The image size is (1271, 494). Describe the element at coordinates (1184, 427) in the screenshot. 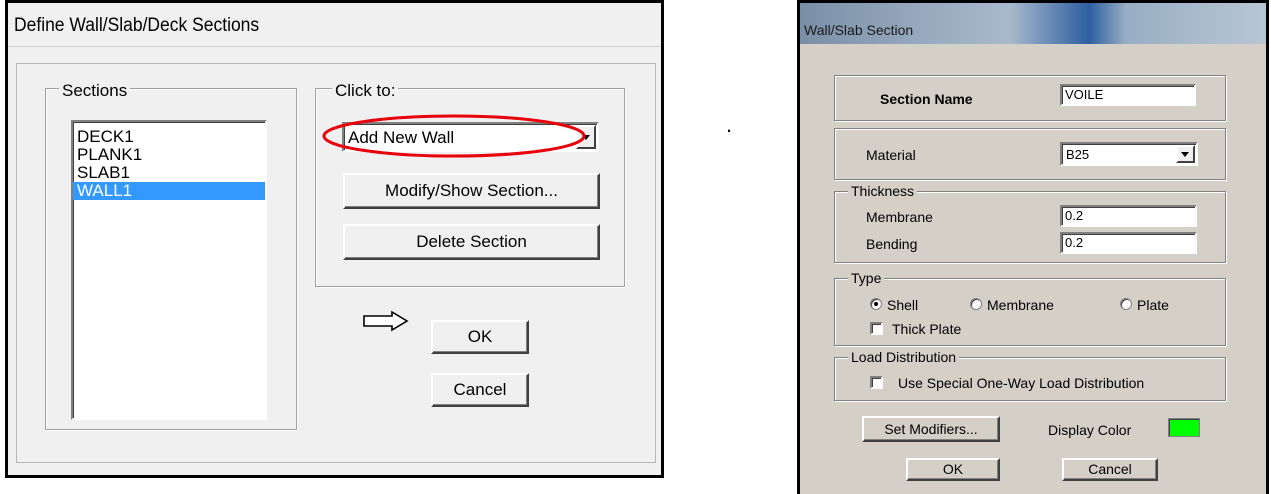

I see `display-color-swatch` at that location.